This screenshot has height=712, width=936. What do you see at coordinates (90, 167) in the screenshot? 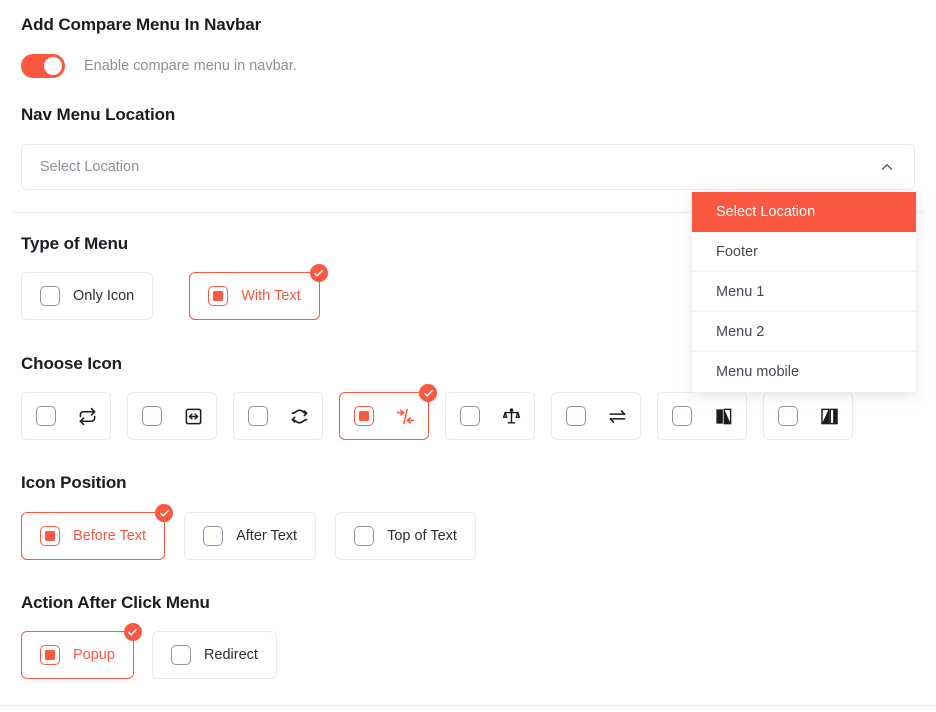
I see `select-placeholder-text: Select Location` at bounding box center [90, 167].